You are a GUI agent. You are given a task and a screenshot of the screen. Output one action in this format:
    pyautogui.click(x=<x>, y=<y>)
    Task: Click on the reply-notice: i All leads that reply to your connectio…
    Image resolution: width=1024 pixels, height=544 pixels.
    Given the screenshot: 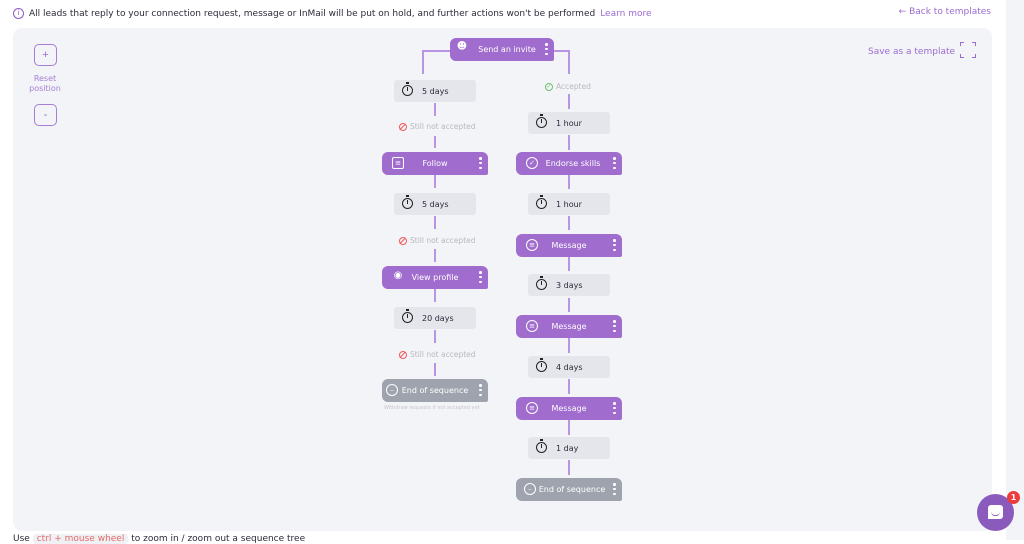 What is the action you would take?
    pyautogui.click(x=332, y=13)
    